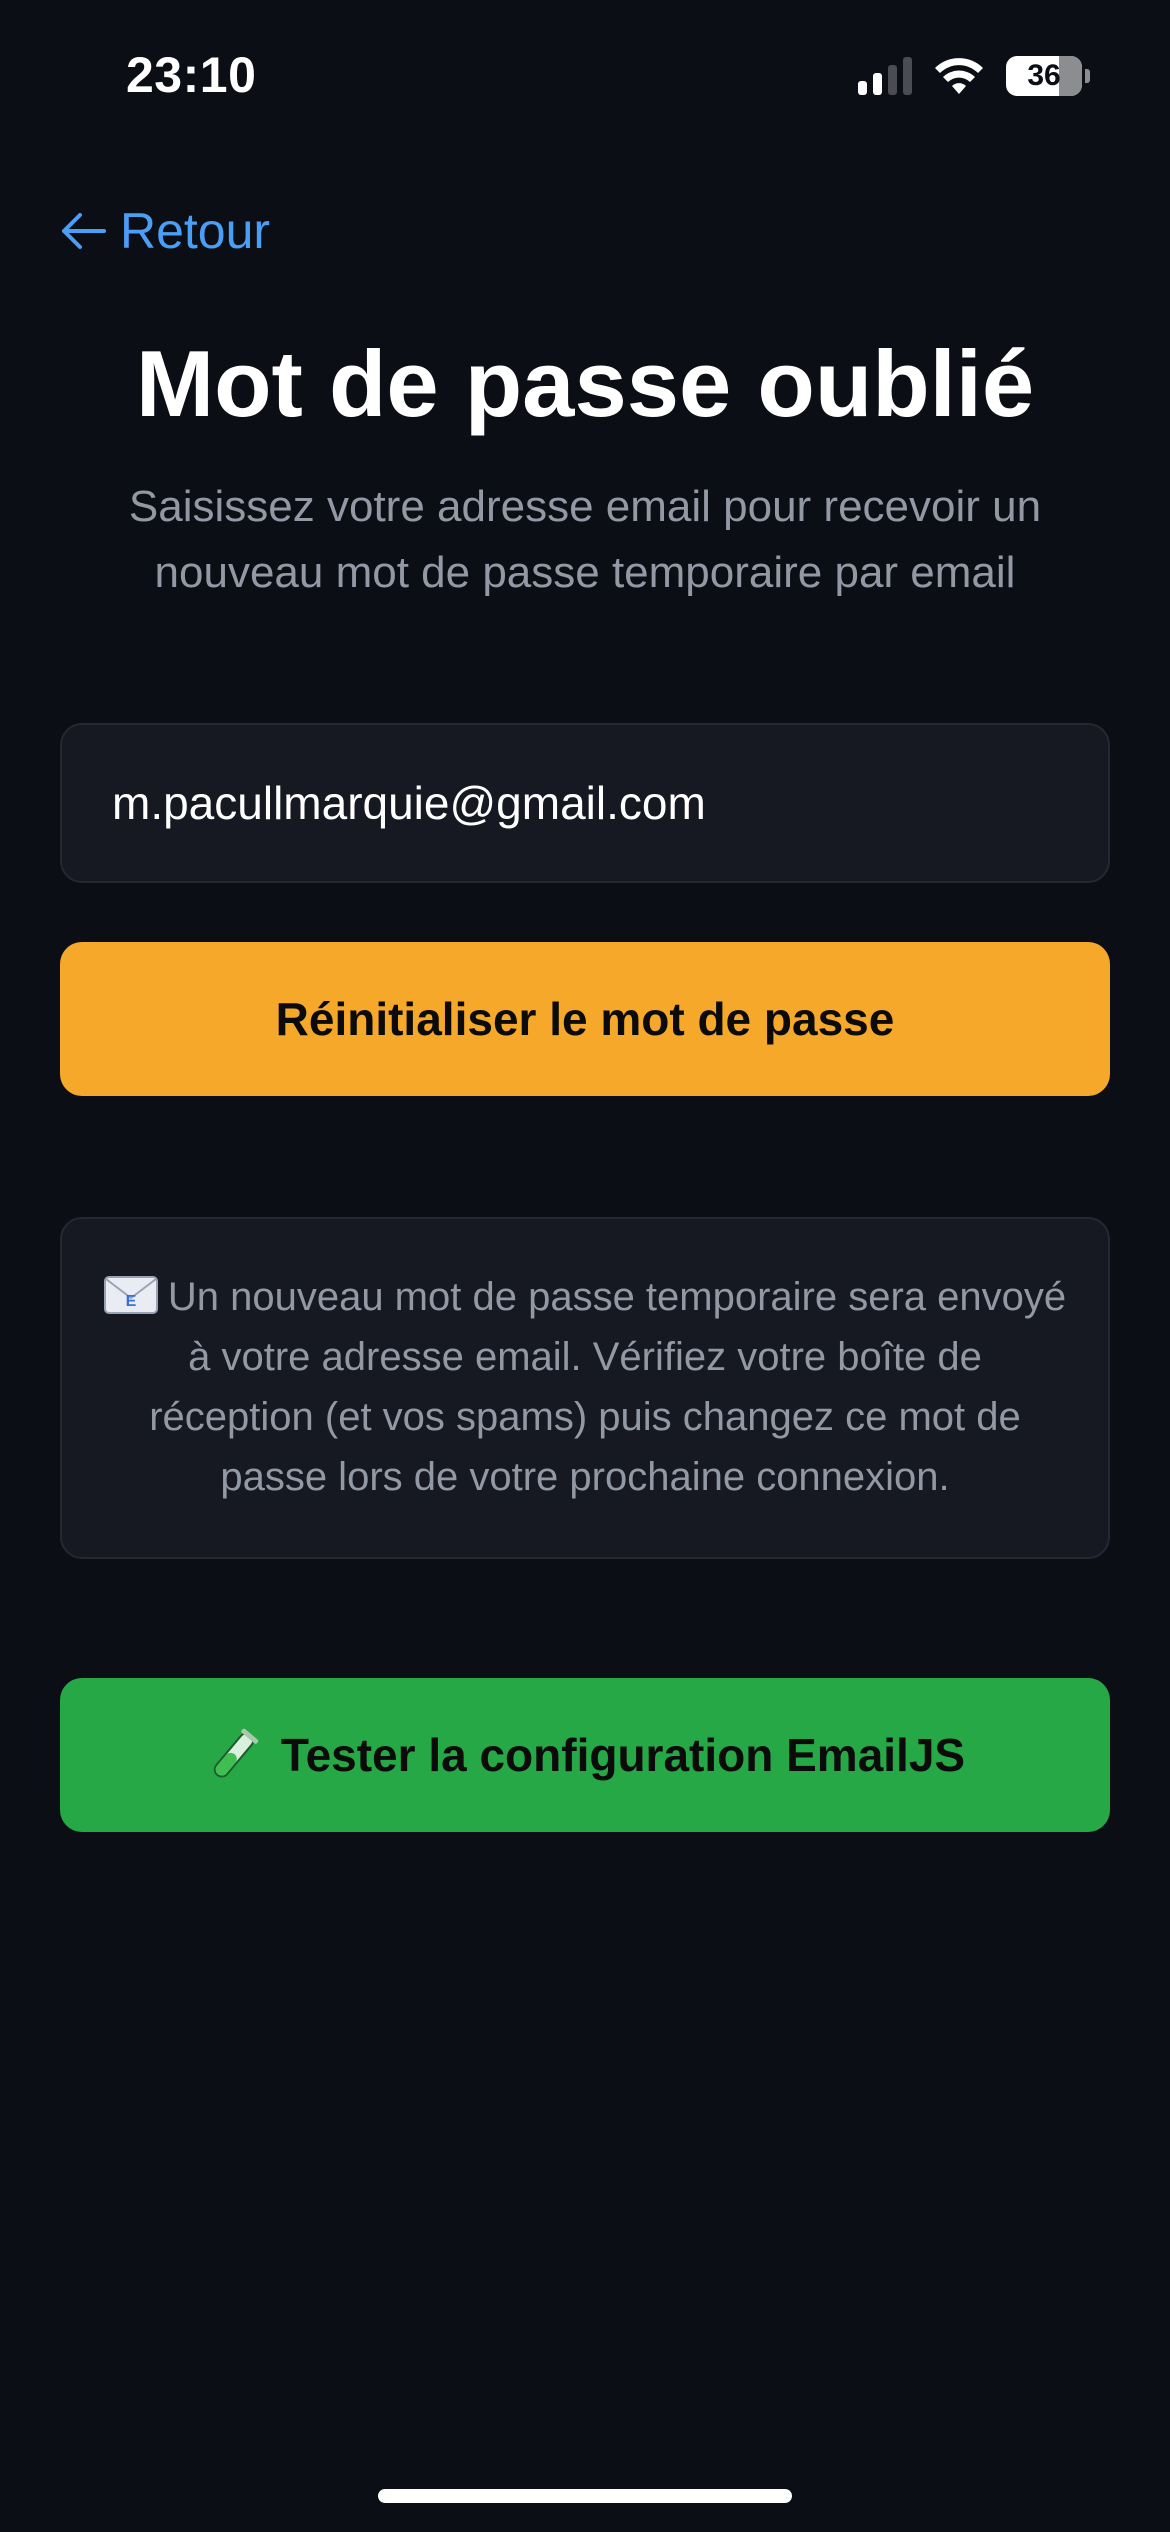 The width and height of the screenshot is (1170, 2532). Describe the element at coordinates (585, 803) in the screenshot. I see `email-input` at that location.